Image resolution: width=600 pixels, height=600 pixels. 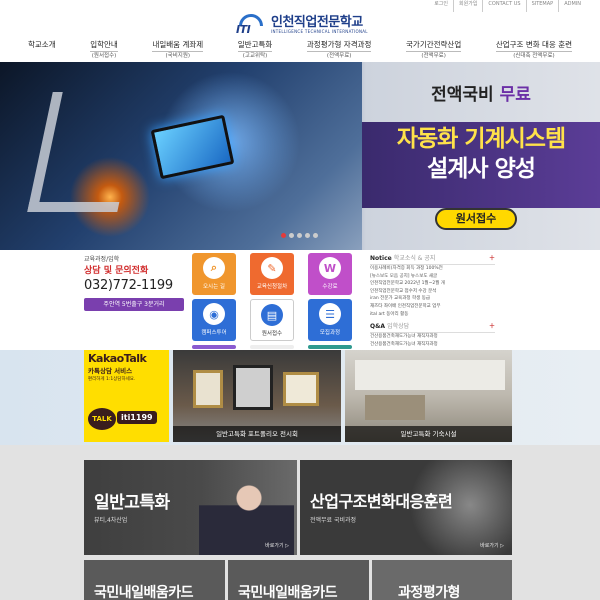 What do you see at coordinates (542, 6) in the screenshot?
I see `sitemap-link: SITEMAP` at bounding box center [542, 6].